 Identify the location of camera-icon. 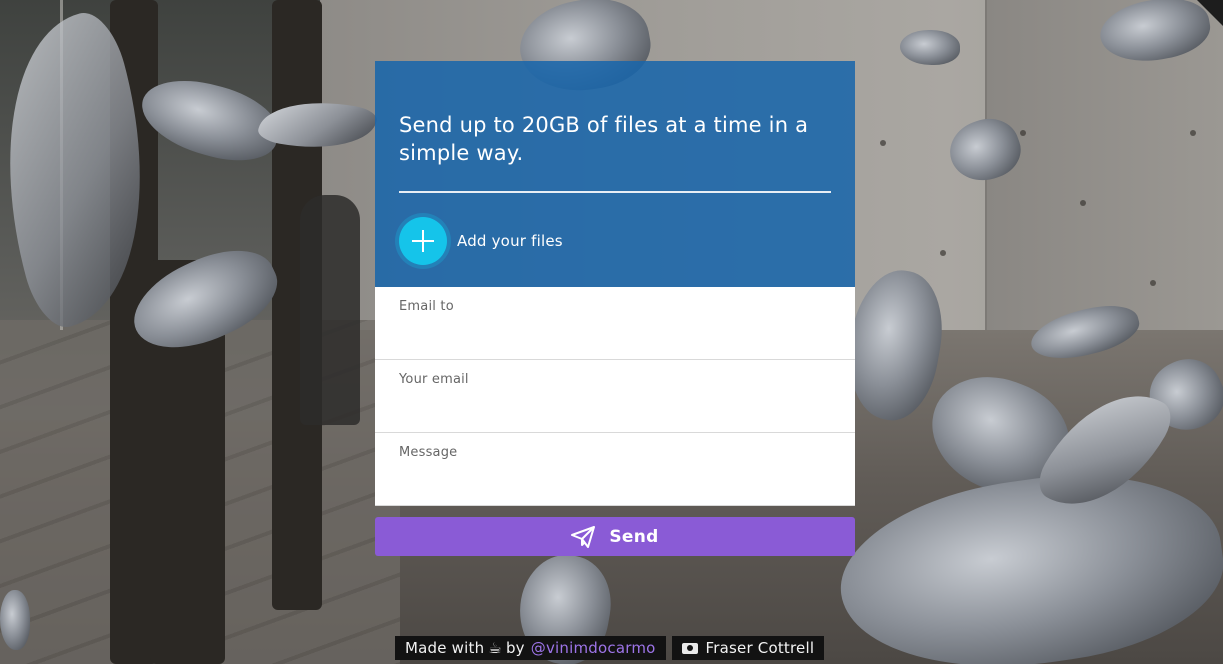
(689, 648).